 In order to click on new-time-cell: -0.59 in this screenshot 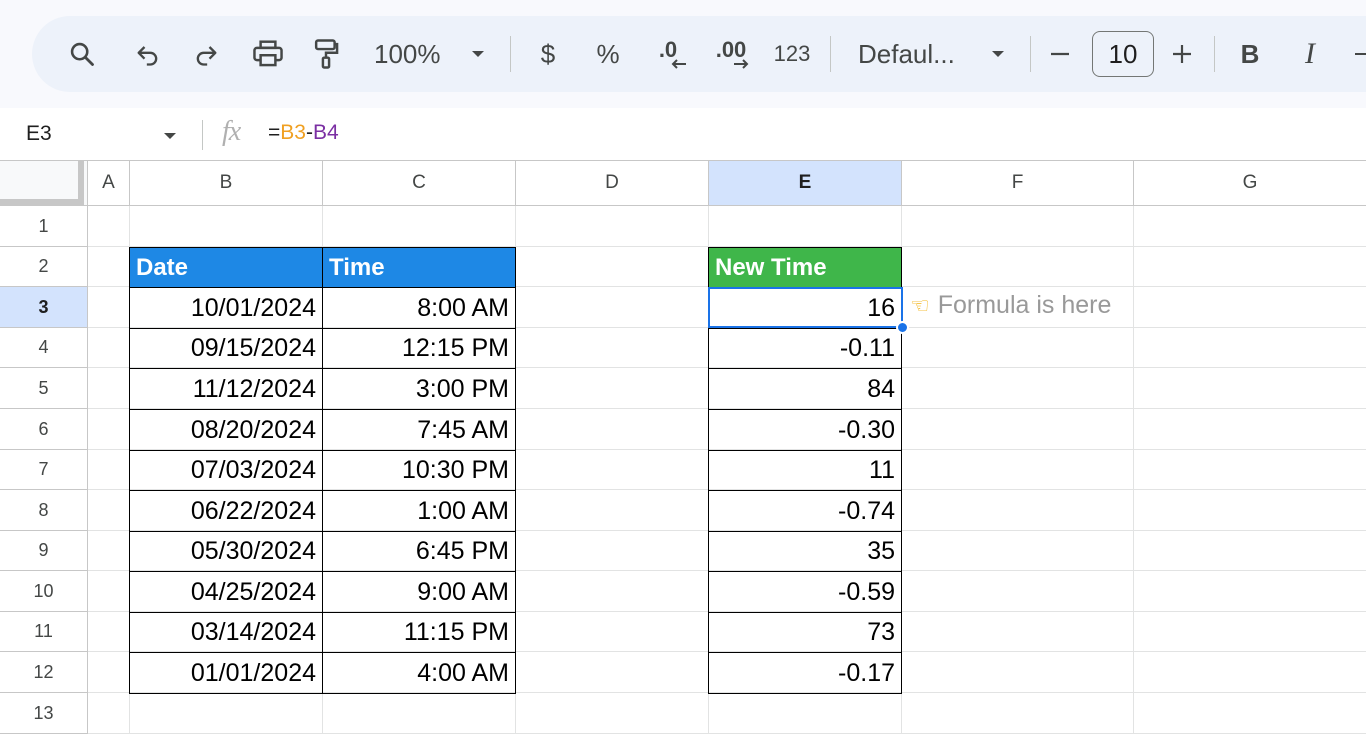, I will do `click(805, 592)`.